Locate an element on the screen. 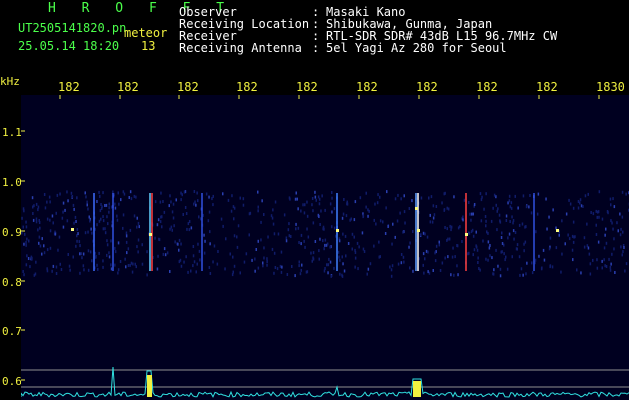 Image resolution: width=629 pixels, height=400 pixels. peak-marker is located at coordinates (417, 389).